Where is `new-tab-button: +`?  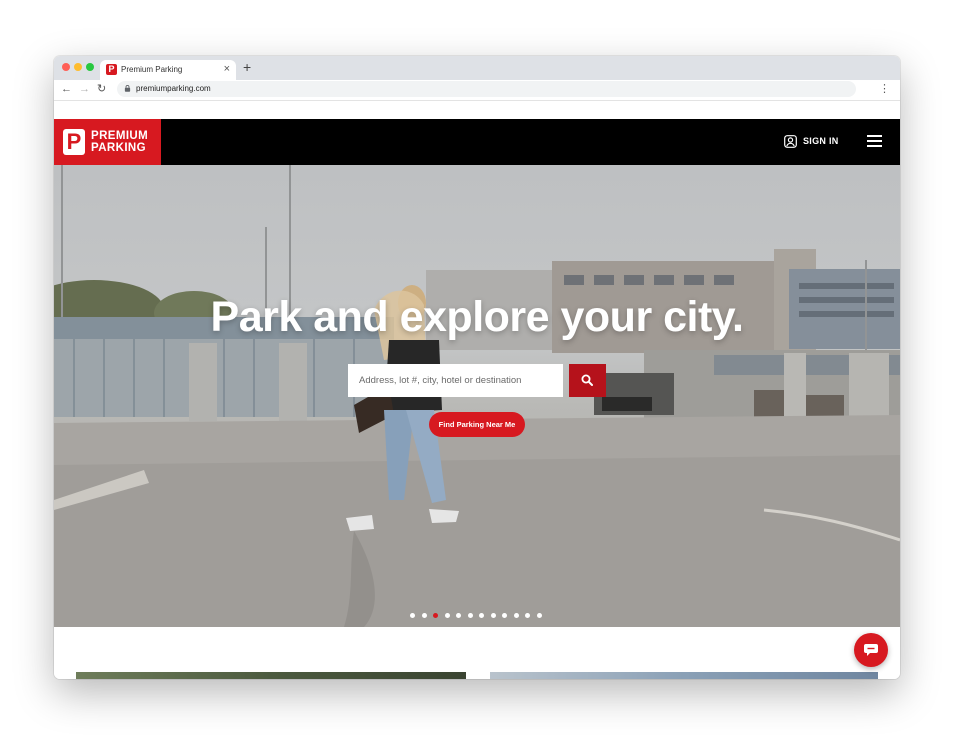 new-tab-button: + is located at coordinates (247, 67).